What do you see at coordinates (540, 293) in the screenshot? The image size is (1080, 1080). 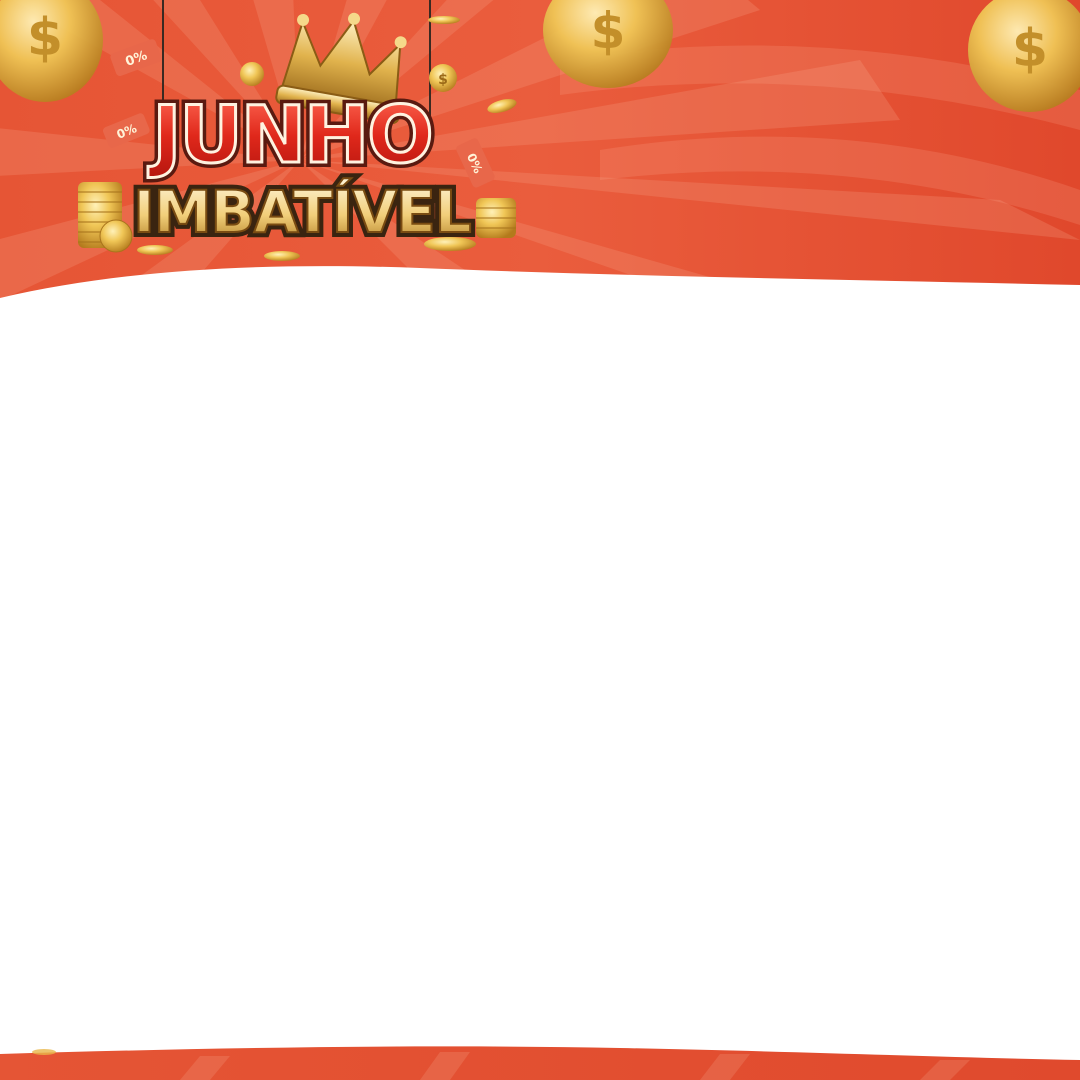 I see `top-white-wave` at bounding box center [540, 293].